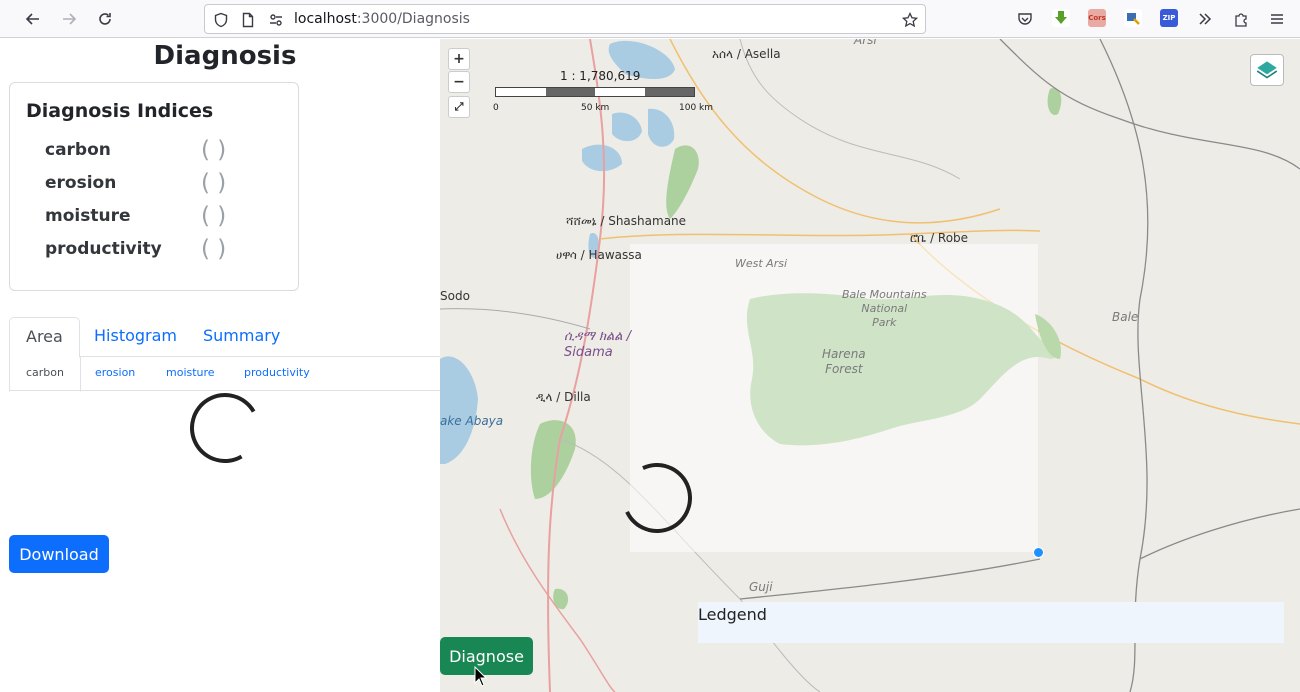 Image resolution: width=1300 pixels, height=692 pixels. Describe the element at coordinates (496, 108) in the screenshot. I see `scale-label: 0` at that location.